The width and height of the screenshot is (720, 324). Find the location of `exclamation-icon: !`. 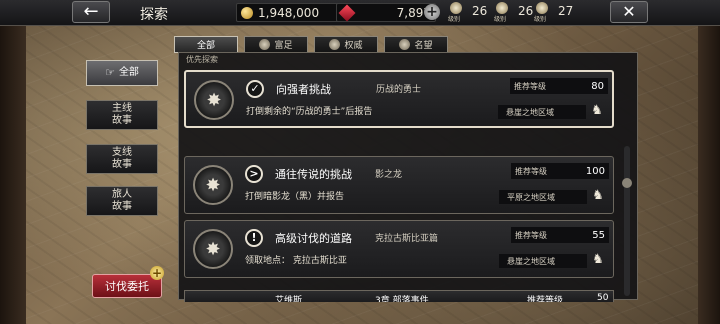

exclamation-icon: ! is located at coordinates (254, 238).